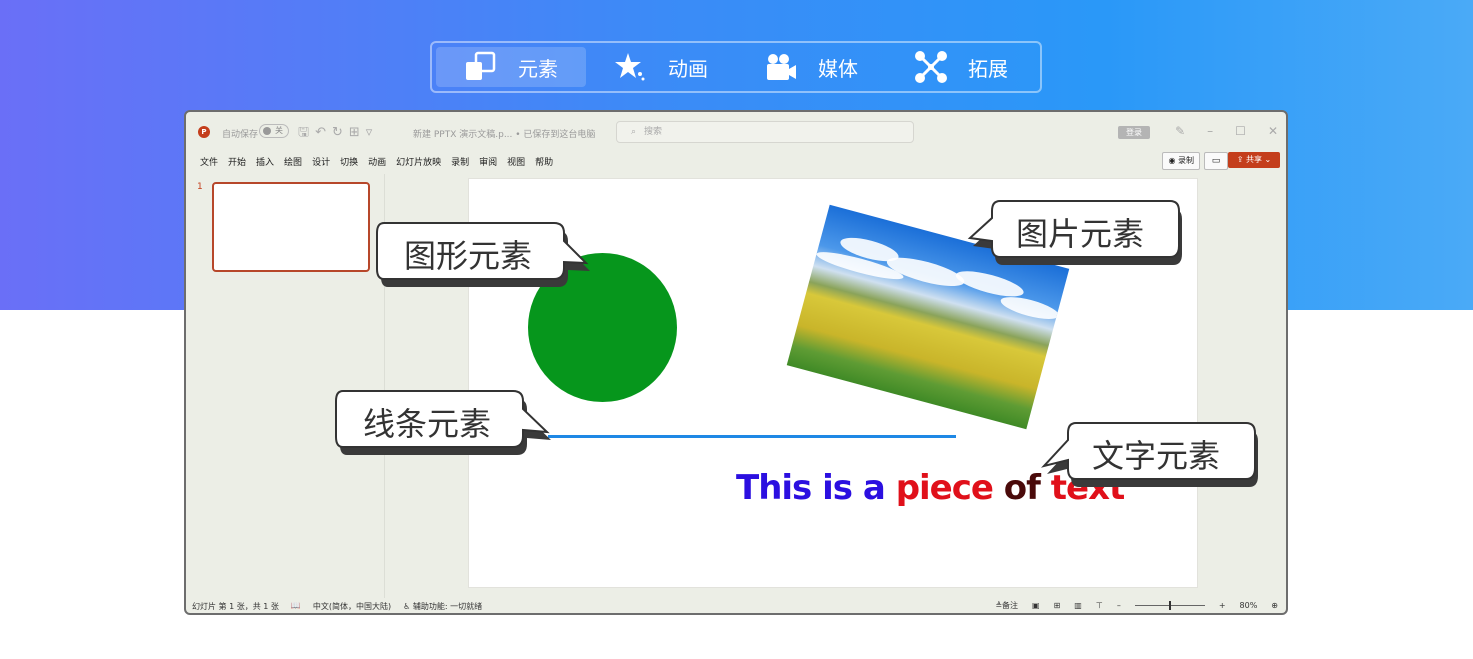 This screenshot has width=1473, height=659. I want to click on redo-icon: ↻, so click(340, 132).